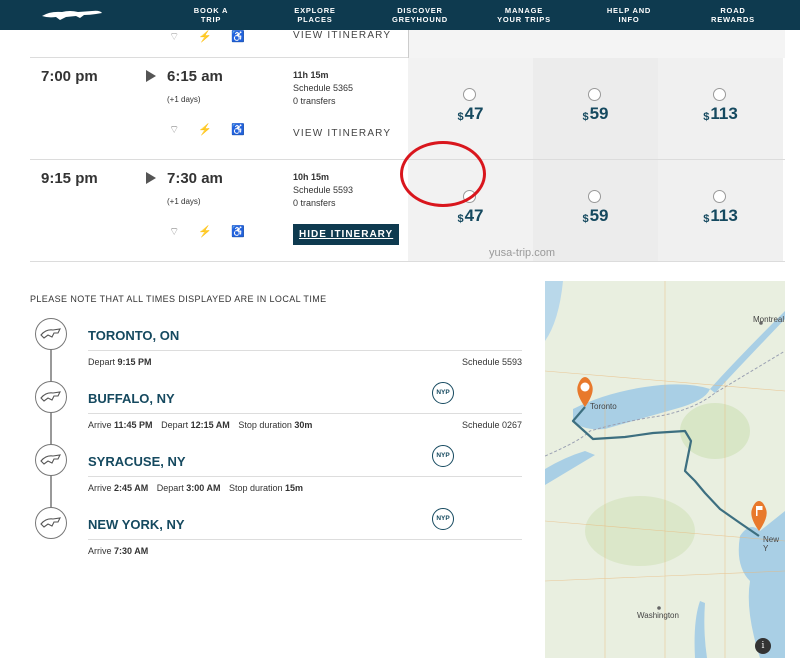 The height and width of the screenshot is (670, 800). I want to click on detail-value: 9:15 PM, so click(134, 362).